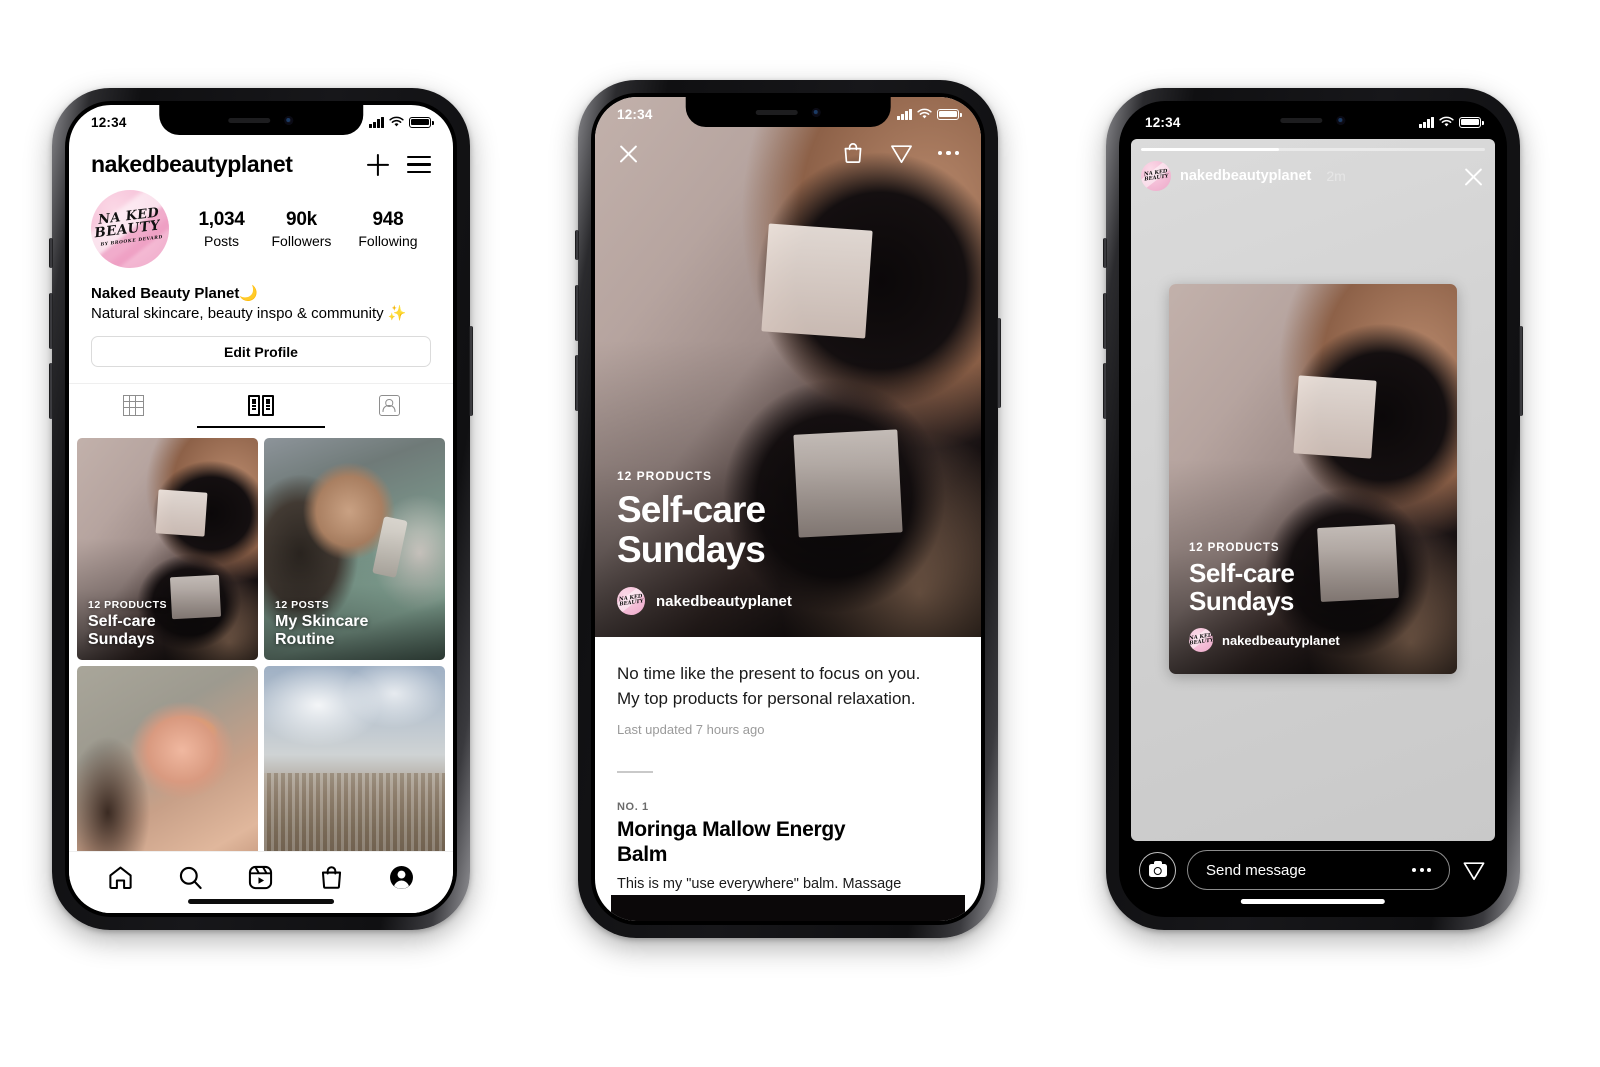 The width and height of the screenshot is (1600, 1067). I want to click on guide-card-self-care-sundays: 12 PRODUCTS Self-care Sundays, so click(167, 549).